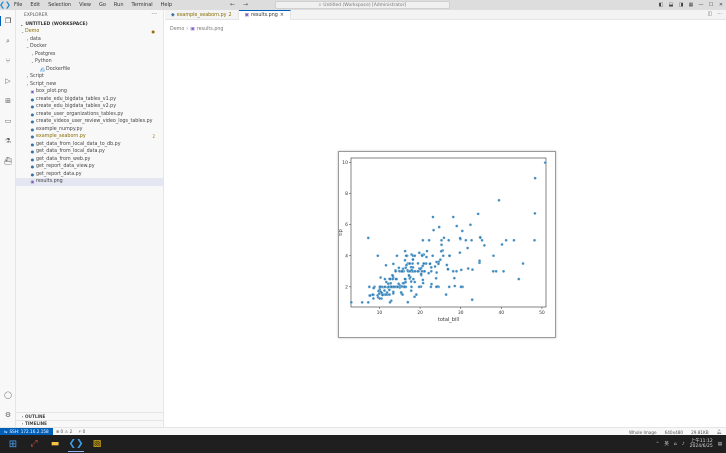 Image resolution: width=726 pixels, height=453 pixels. What do you see at coordinates (177, 29) in the screenshot?
I see `breadcrumb-folder: Demo` at bounding box center [177, 29].